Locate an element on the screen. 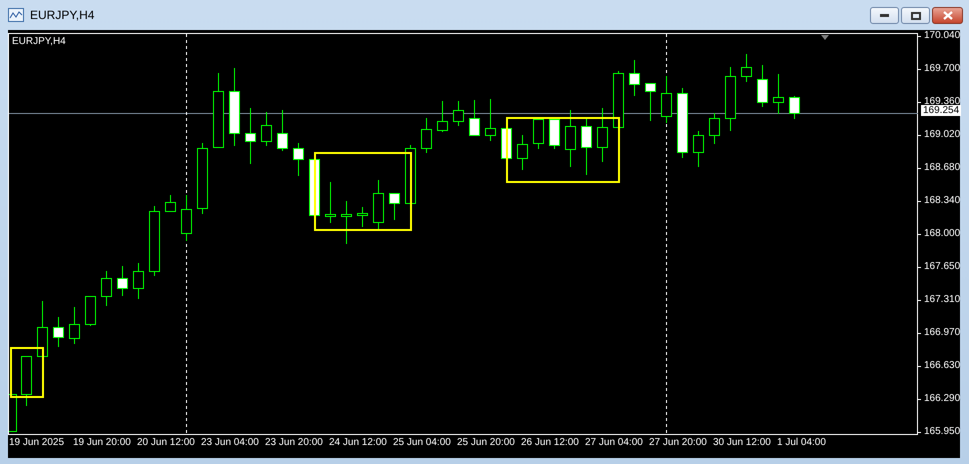 This screenshot has height=464, width=969. close-button is located at coordinates (947, 15).